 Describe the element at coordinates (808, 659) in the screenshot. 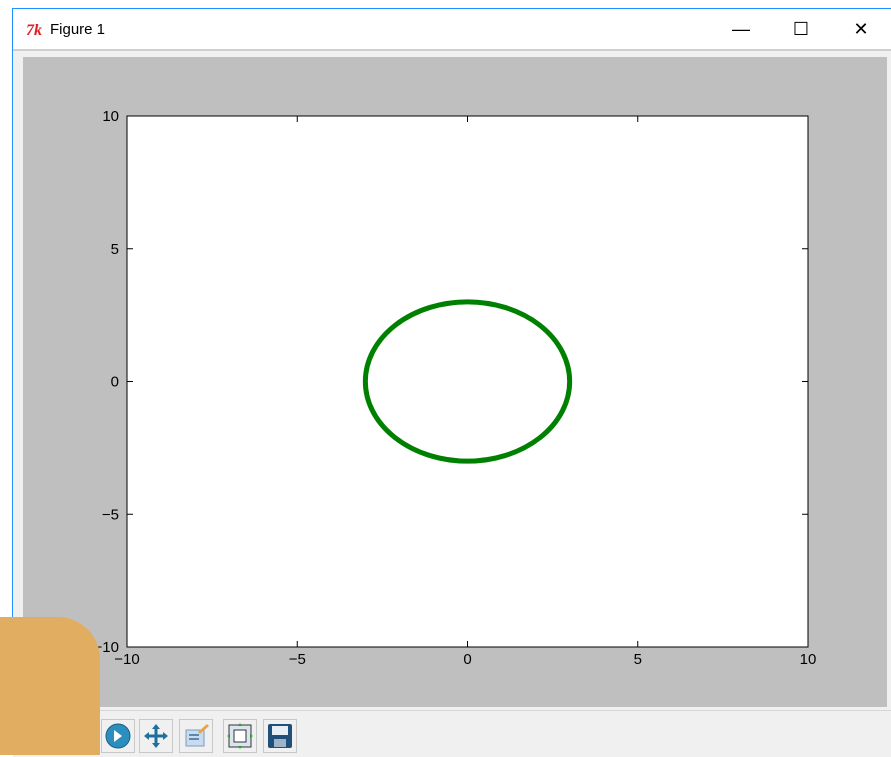

I see `x-tick-label: 10` at that location.